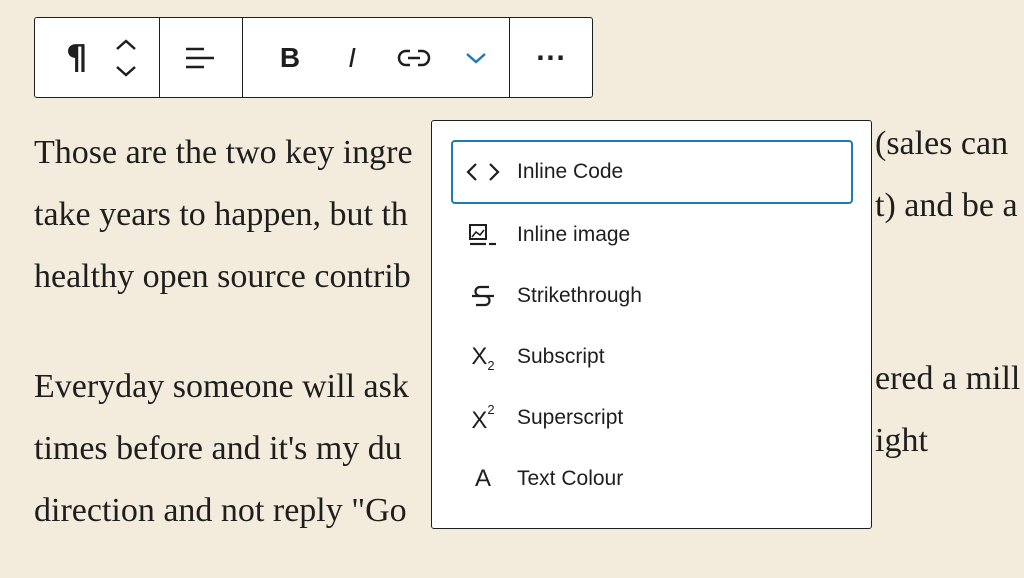 The image size is (1024, 578). I want to click on options-button: ···, so click(551, 57).